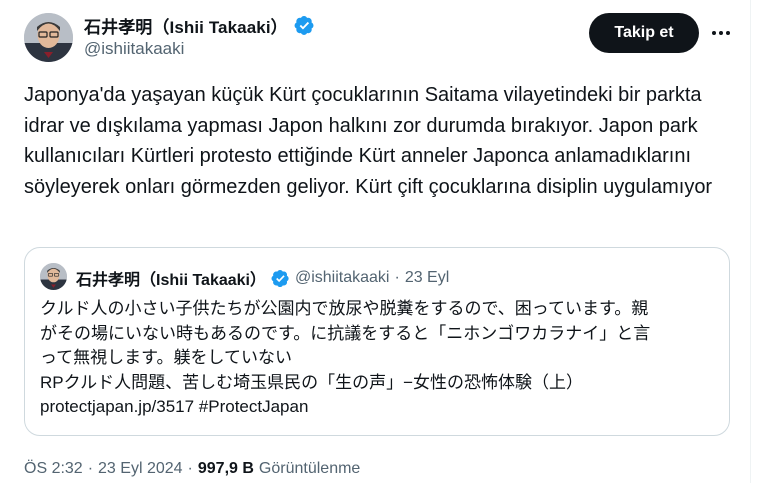 This screenshot has height=483, width=761. What do you see at coordinates (312, 382) in the screenshot?
I see `quoted-text-line: RPクルド人問題、苦しむ埼玉県民の「生の声」−女性の恐怖体験（上）` at bounding box center [312, 382].